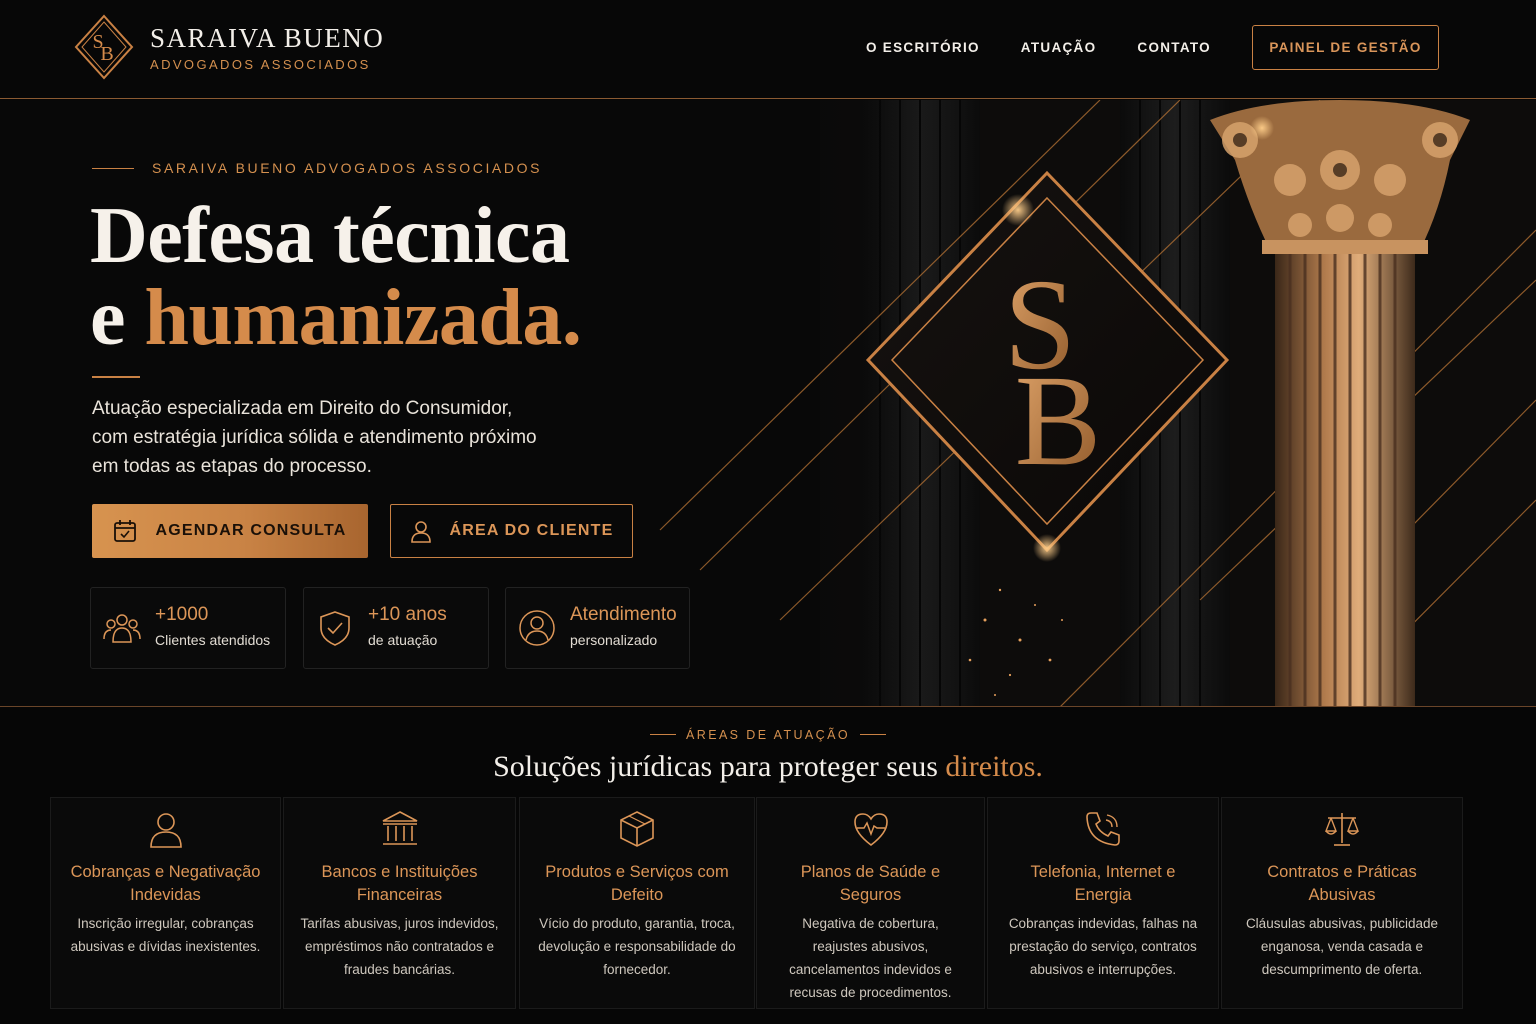  I want to click on title-divider, so click(116, 377).